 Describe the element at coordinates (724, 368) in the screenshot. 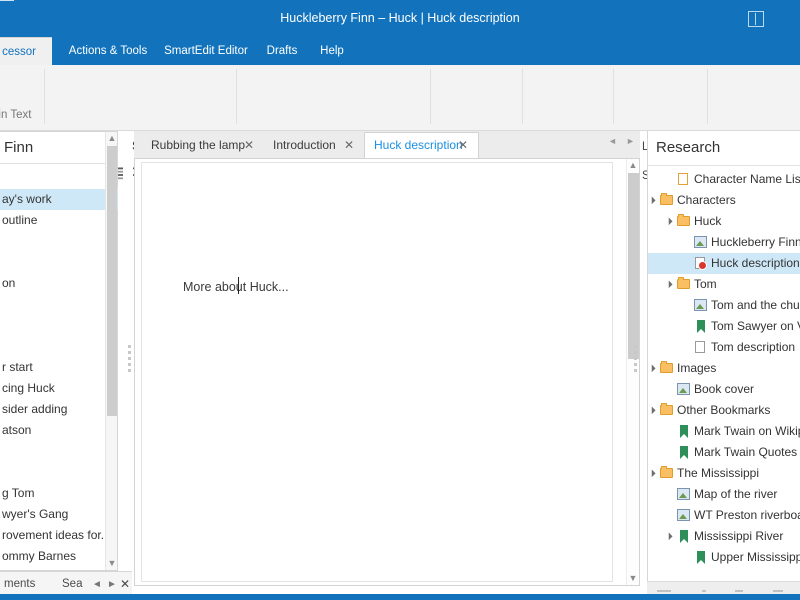

I see `research-tree-node: ◢ Images` at that location.